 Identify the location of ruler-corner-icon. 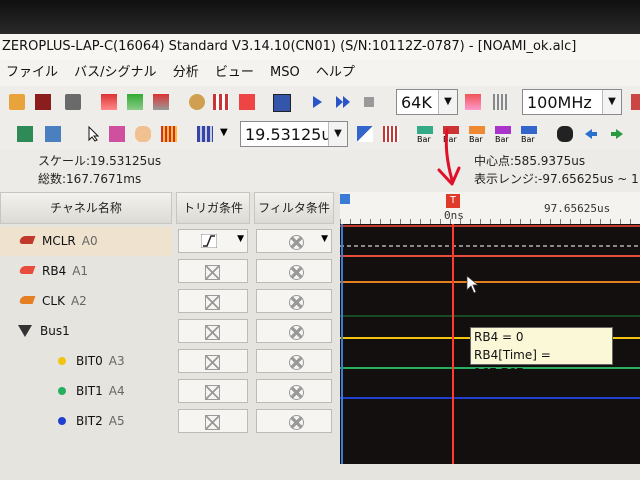
(345, 199).